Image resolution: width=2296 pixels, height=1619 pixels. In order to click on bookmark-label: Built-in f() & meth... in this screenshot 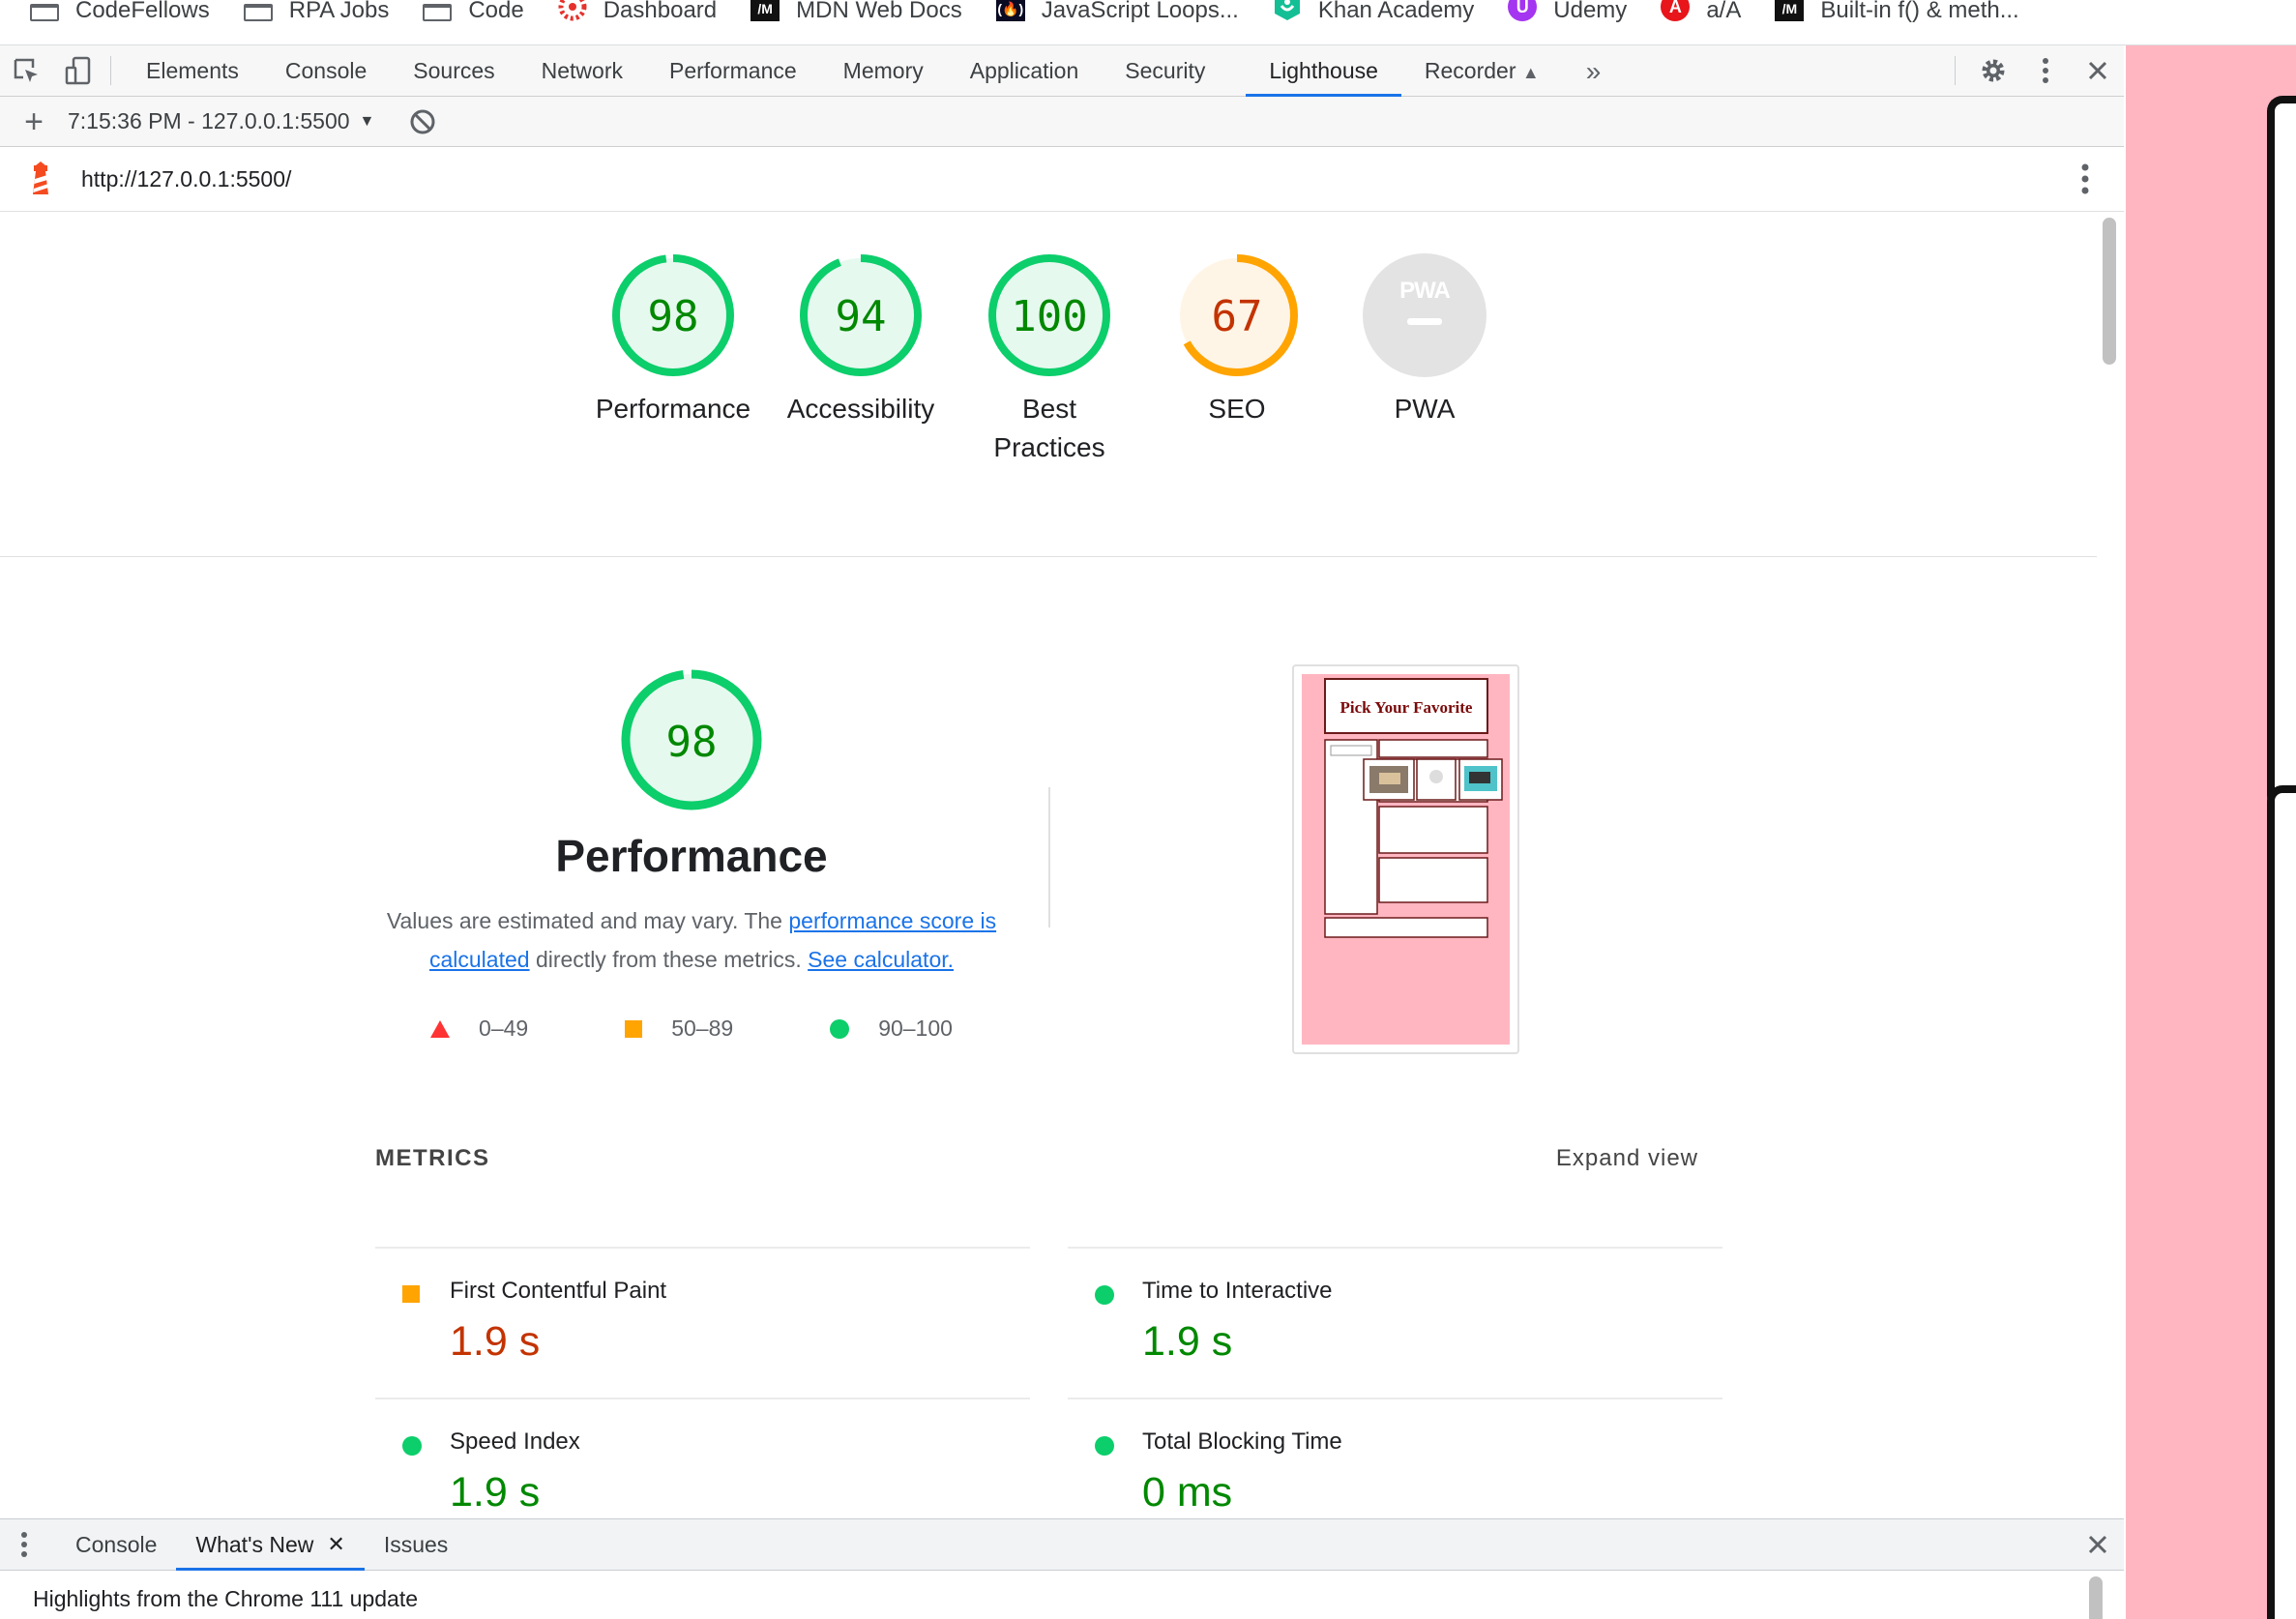, I will do `click(1919, 11)`.